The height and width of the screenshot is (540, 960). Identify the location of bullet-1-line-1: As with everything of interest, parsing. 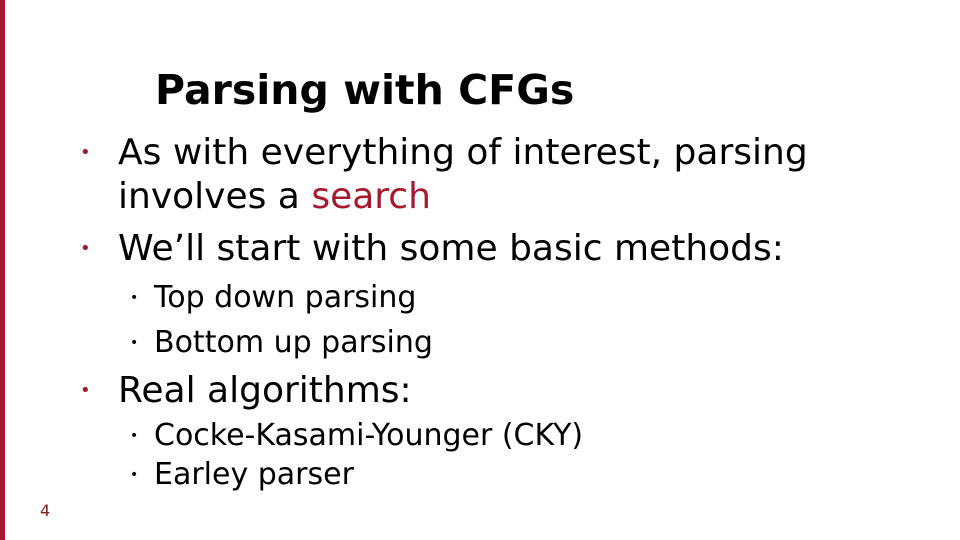
(463, 152).